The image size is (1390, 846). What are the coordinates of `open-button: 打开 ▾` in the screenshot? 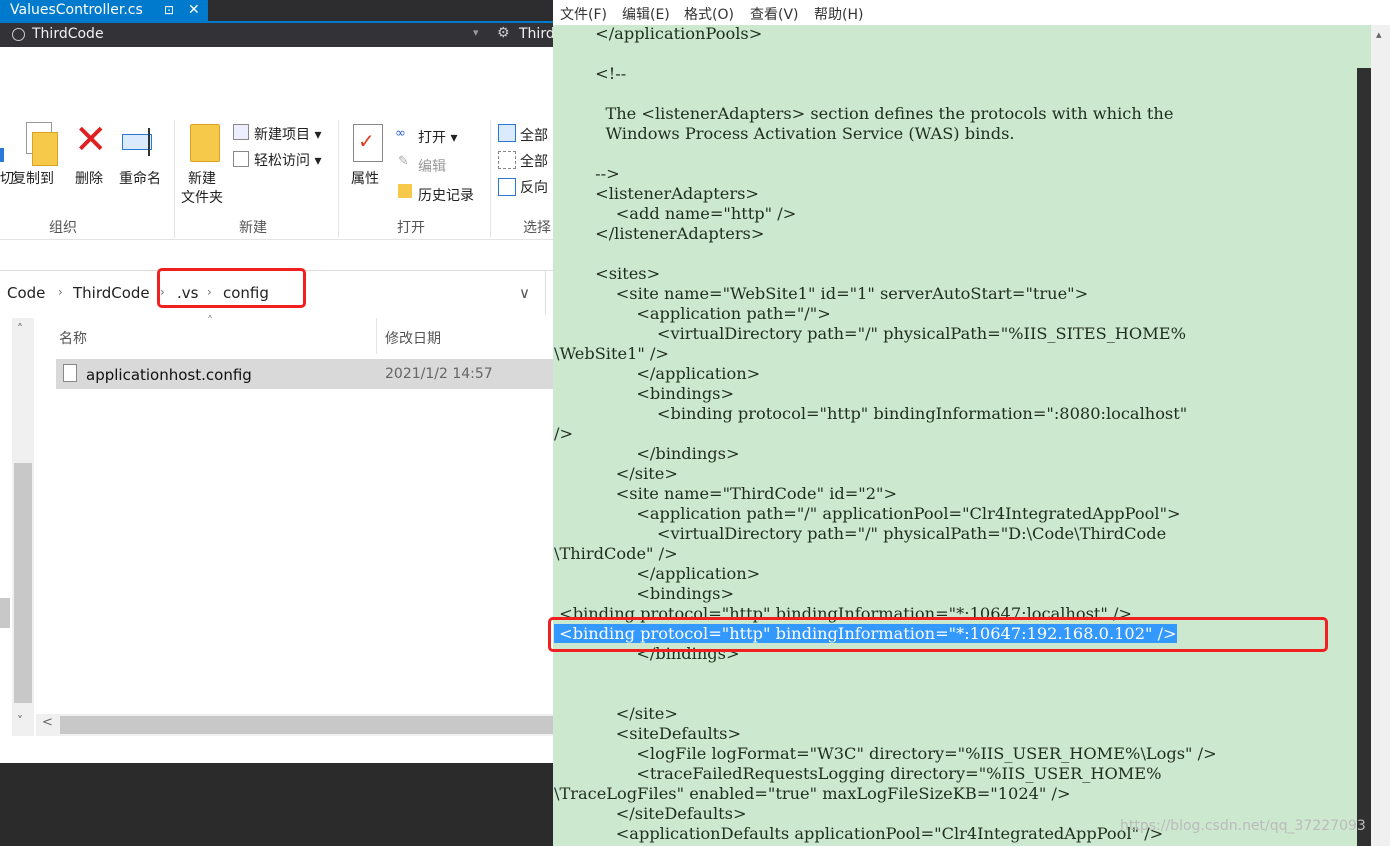 It's located at (437, 137).